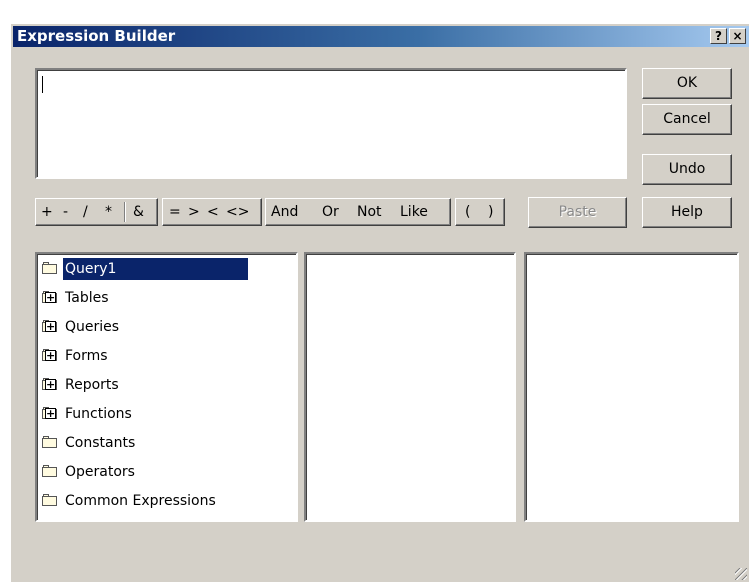 The width and height of the screenshot is (749, 582). I want to click on and-operator-button: And, so click(284, 212).